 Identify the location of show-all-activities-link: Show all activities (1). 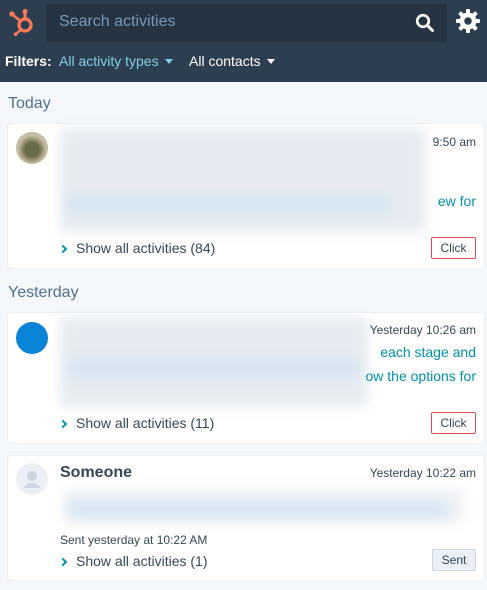
(133, 561).